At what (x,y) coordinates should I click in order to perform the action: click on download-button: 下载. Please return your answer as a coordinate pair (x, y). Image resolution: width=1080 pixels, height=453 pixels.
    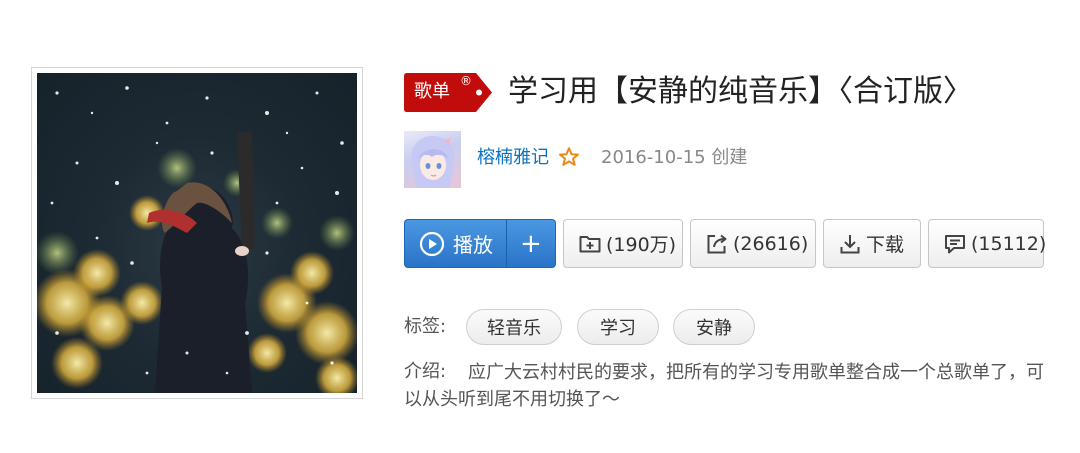
    Looking at the image, I should click on (872, 243).